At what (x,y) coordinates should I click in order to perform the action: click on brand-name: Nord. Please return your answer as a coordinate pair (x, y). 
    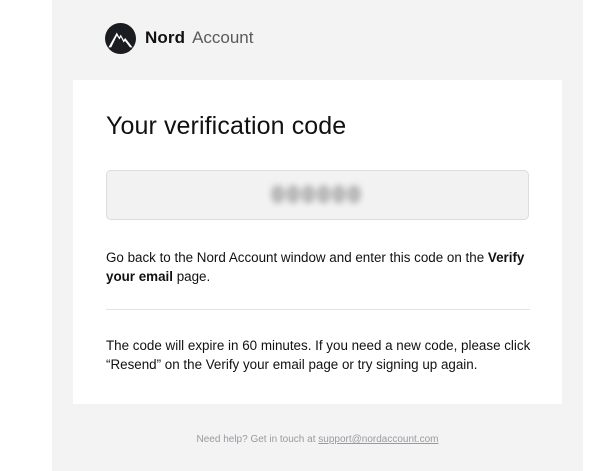
    Looking at the image, I should click on (165, 37).